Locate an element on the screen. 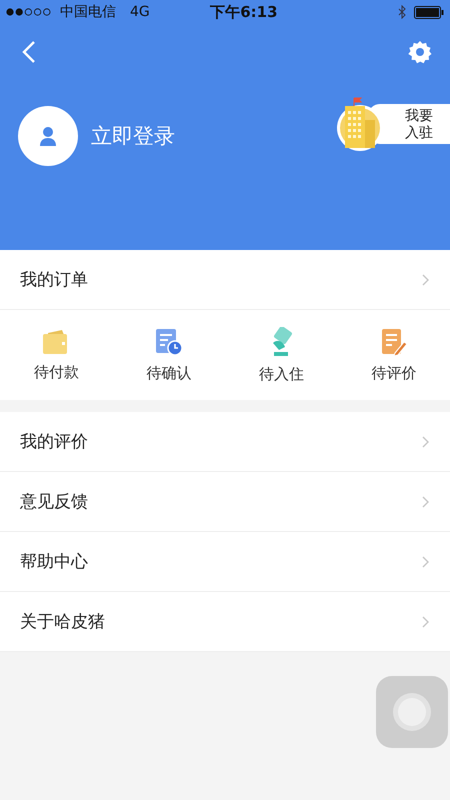 This screenshot has width=450, height=800. menu-label: 意见反馈 is located at coordinates (54, 502).